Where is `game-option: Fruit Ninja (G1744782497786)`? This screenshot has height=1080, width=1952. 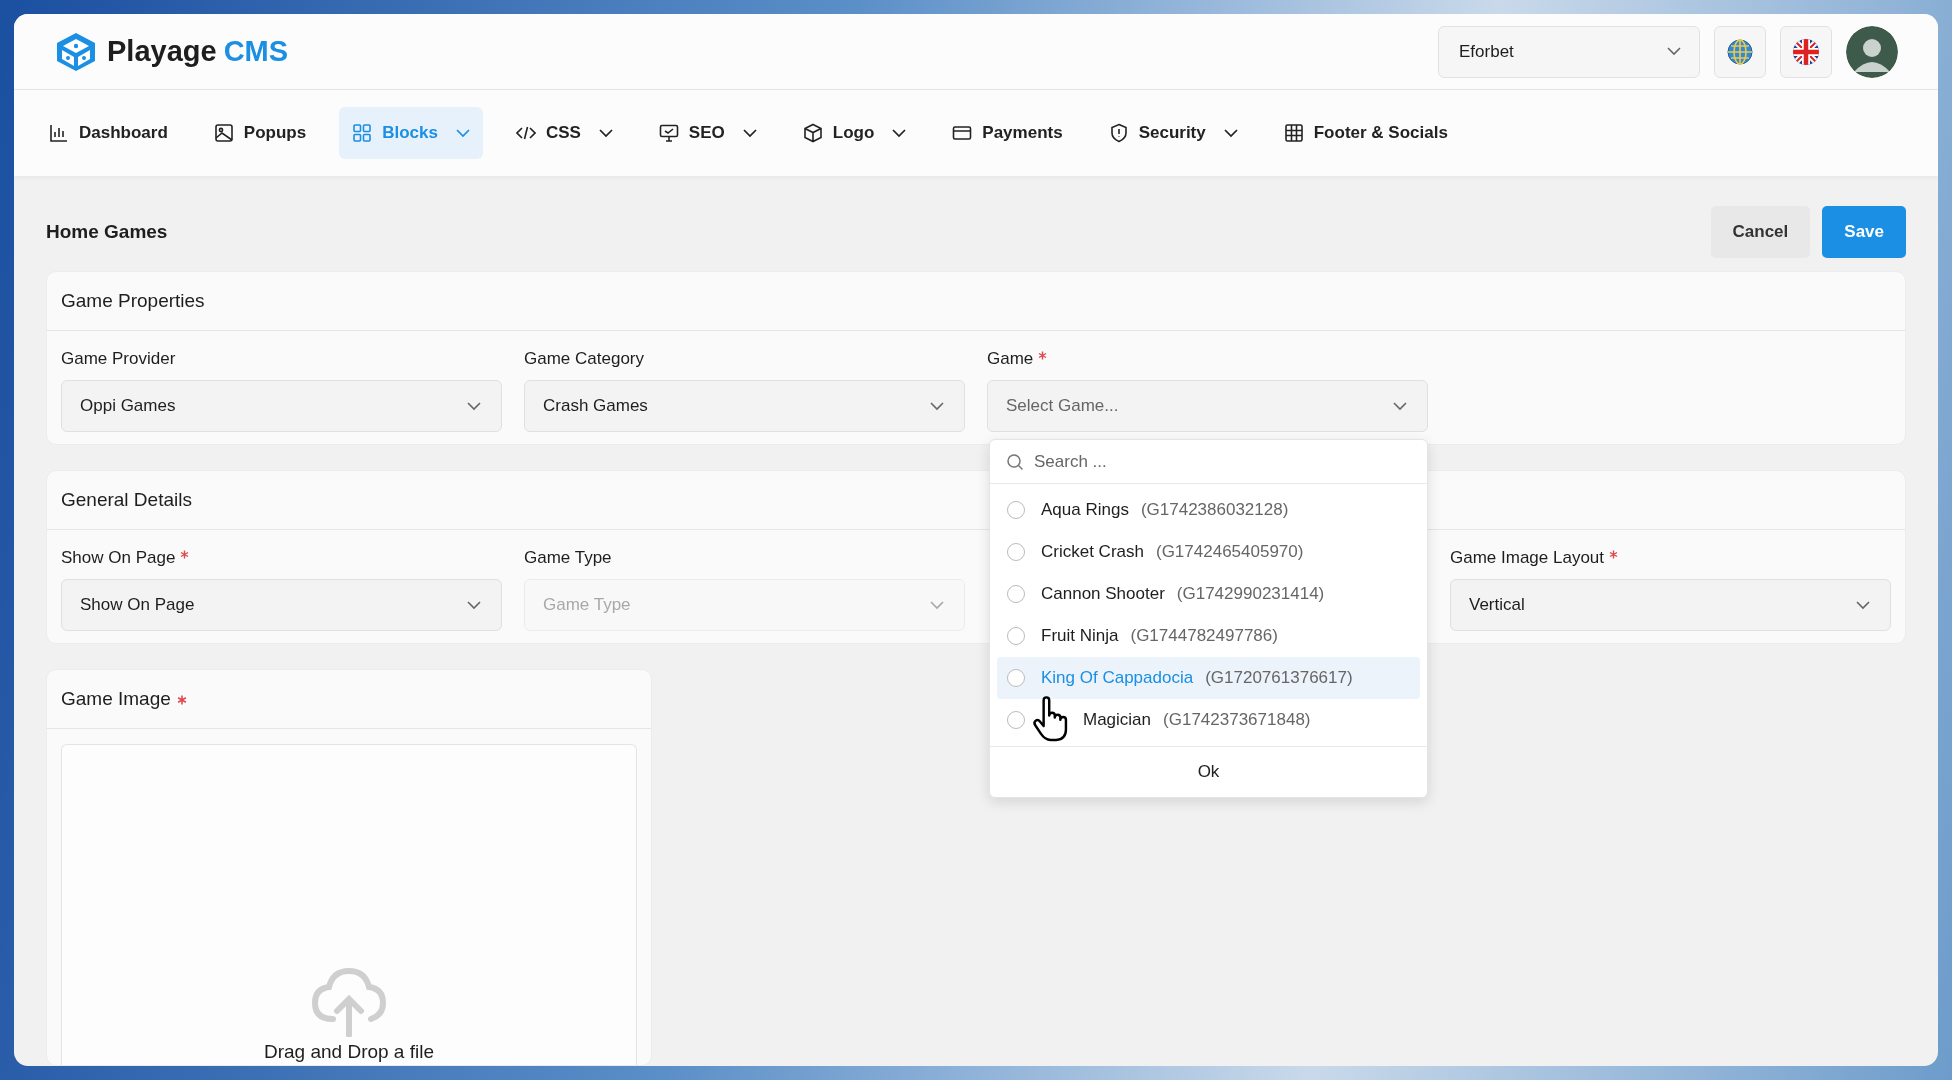
game-option: Fruit Ninja (G1744782497786) is located at coordinates (1208, 636).